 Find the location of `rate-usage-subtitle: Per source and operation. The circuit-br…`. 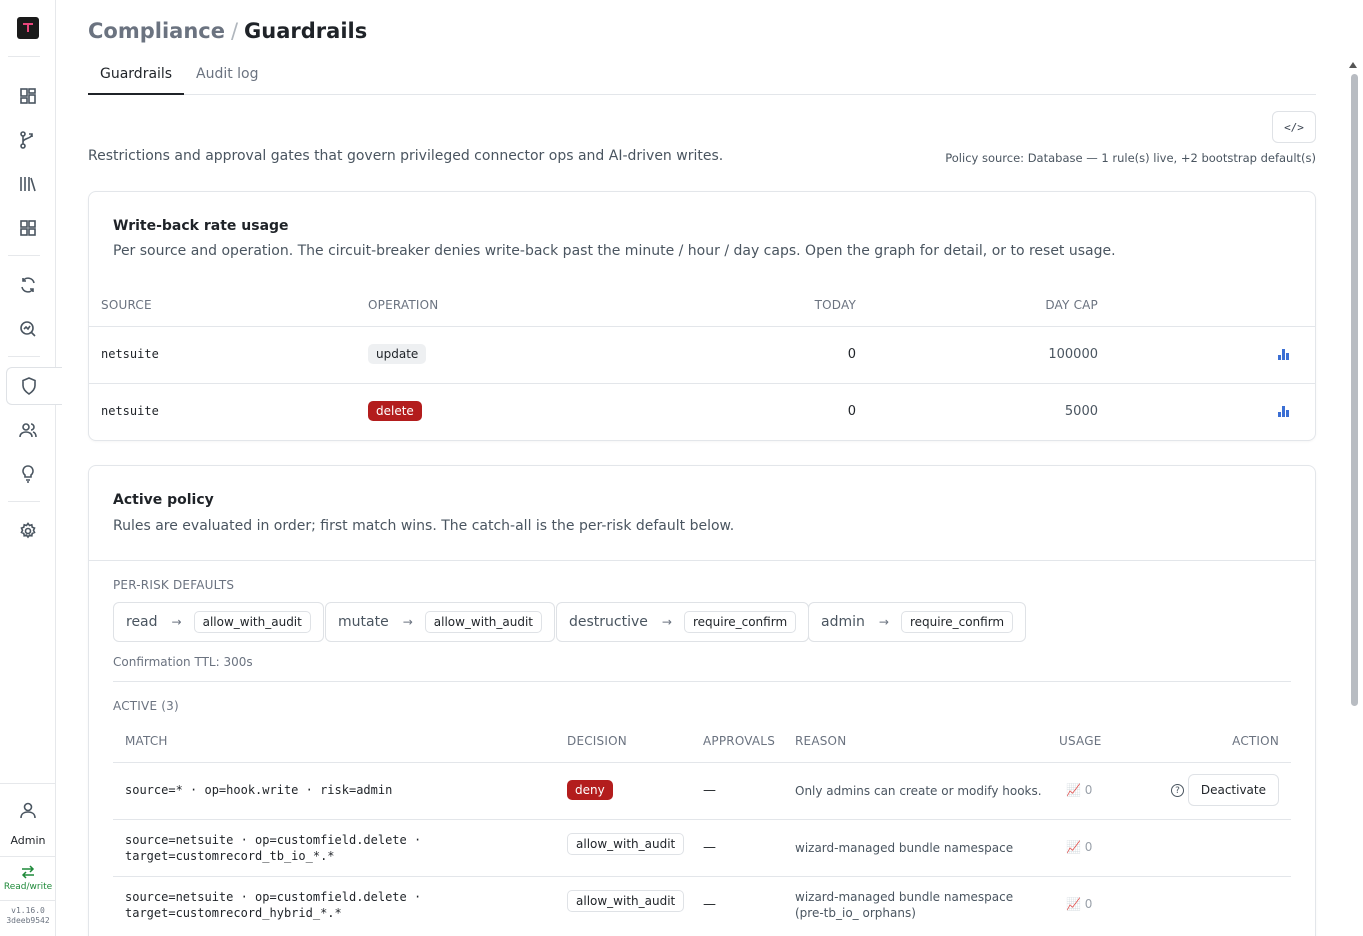

rate-usage-subtitle: Per source and operation. The circuit-br… is located at coordinates (614, 251).